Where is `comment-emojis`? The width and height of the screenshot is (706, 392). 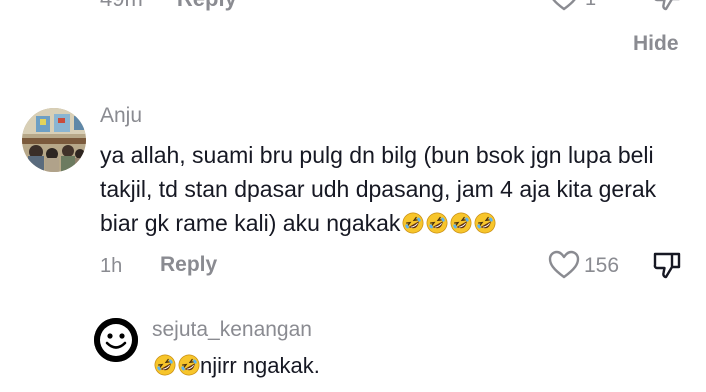 comment-emojis is located at coordinates (448, 223).